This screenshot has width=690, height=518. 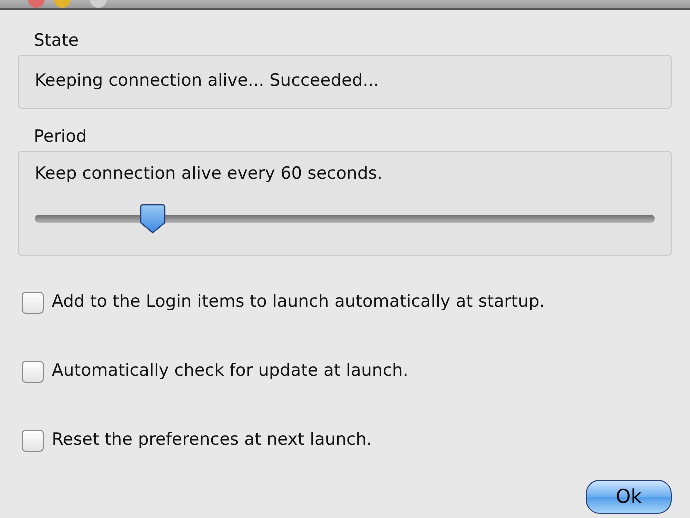 What do you see at coordinates (212, 441) in the screenshot?
I see `checkbox-label: Reset the preferences at next launch.` at bounding box center [212, 441].